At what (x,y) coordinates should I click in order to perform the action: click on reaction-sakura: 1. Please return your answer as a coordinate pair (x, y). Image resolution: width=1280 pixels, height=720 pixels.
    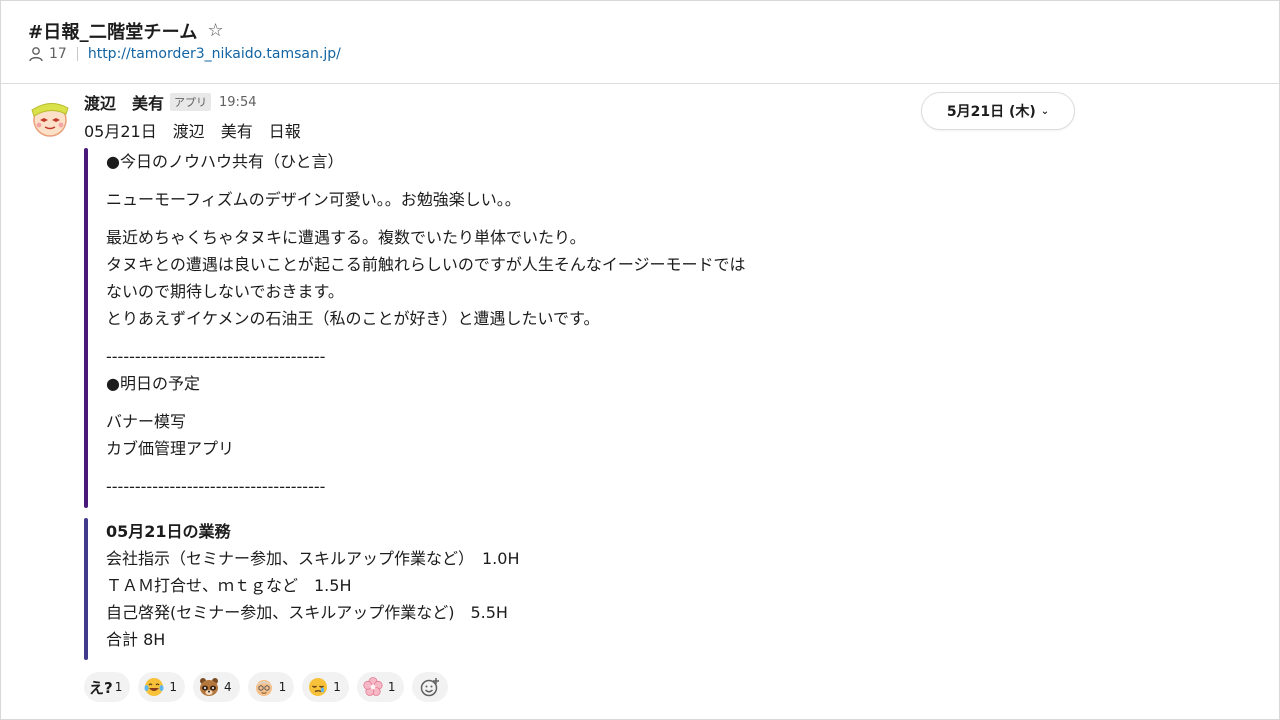
    Looking at the image, I should click on (380, 687).